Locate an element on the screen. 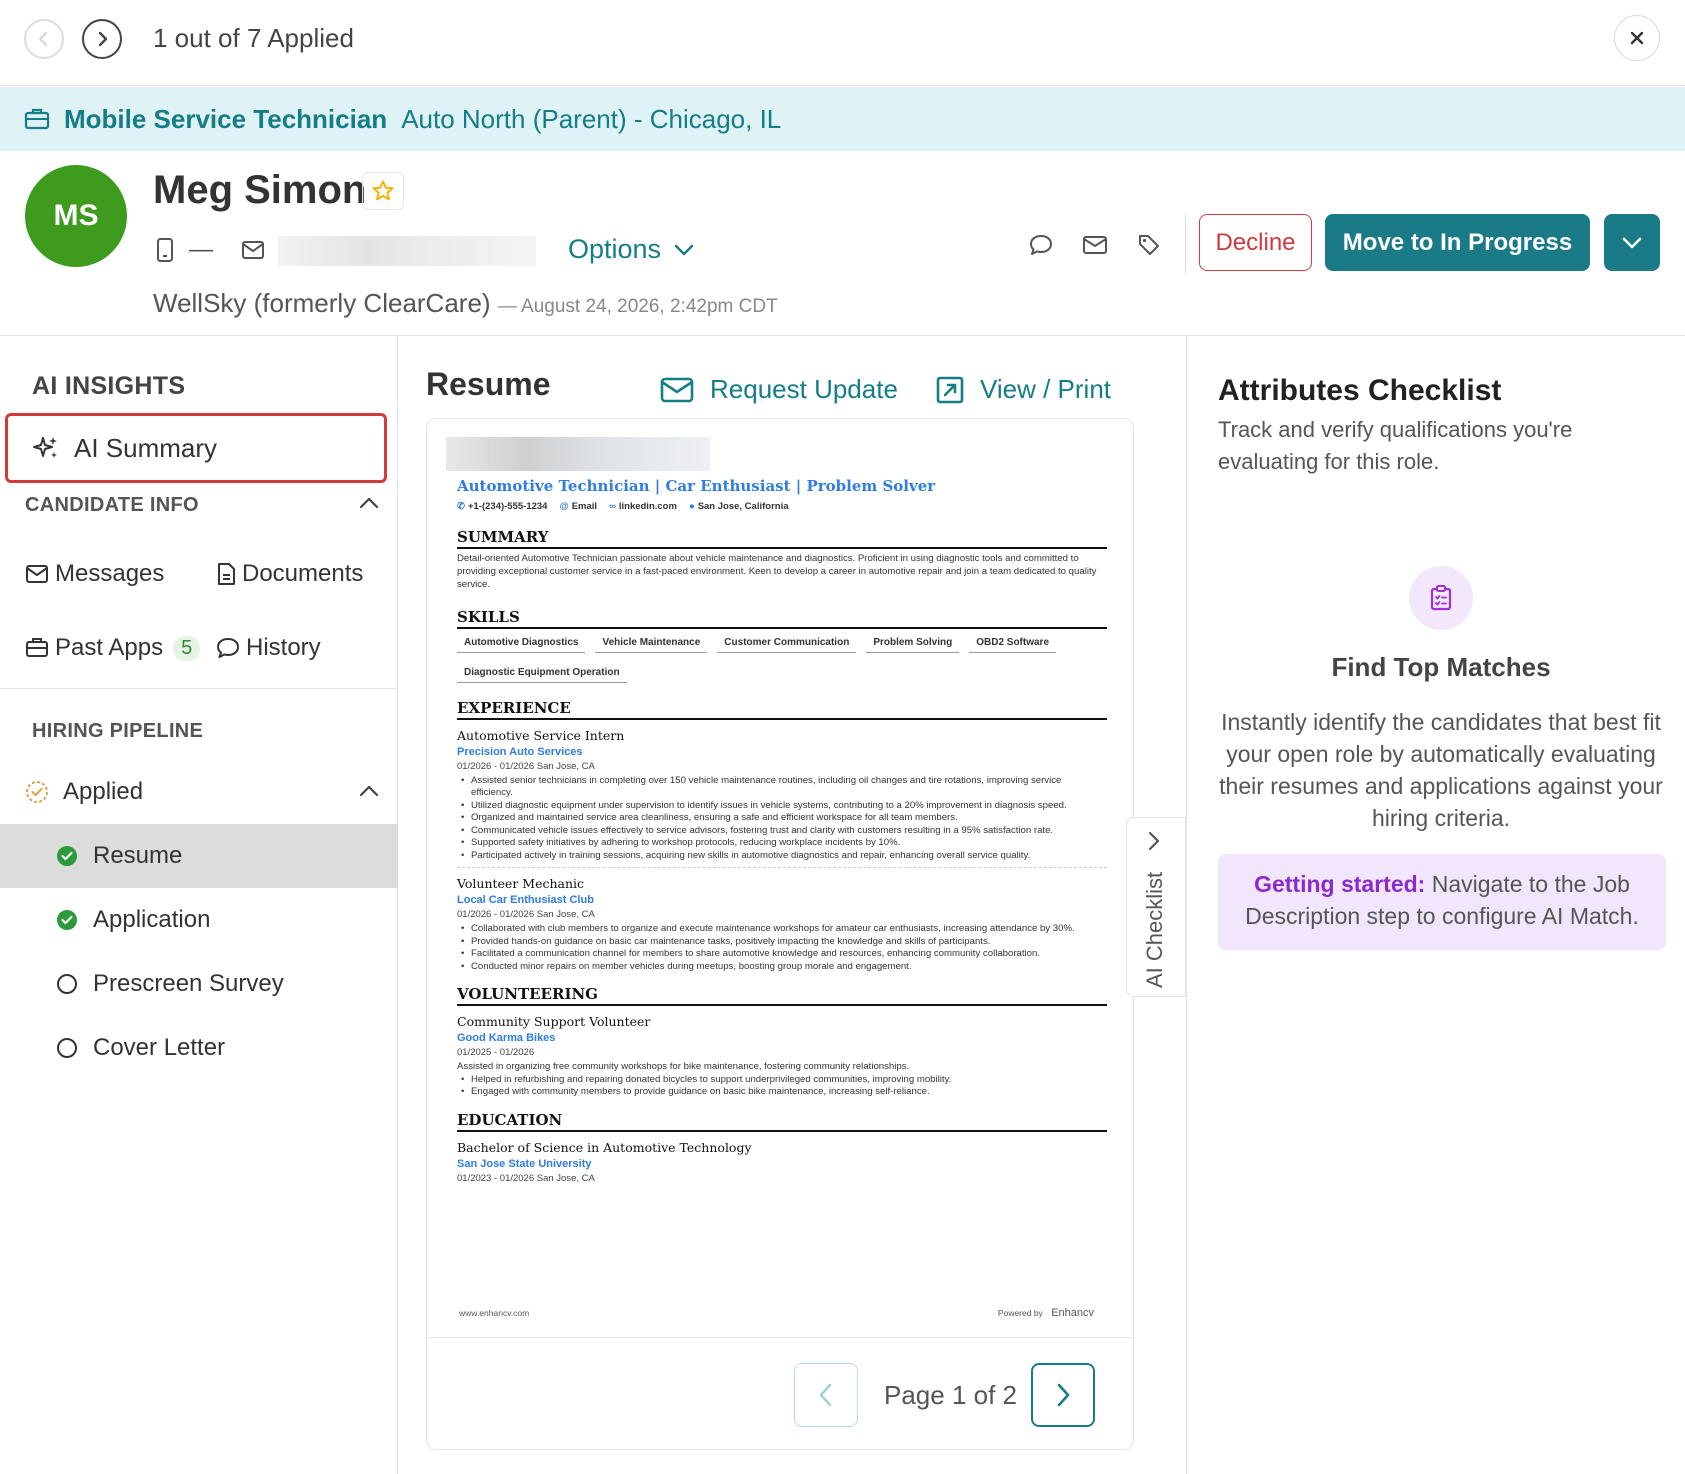 The height and width of the screenshot is (1474, 1685). previous-candidate-button is located at coordinates (44, 39).